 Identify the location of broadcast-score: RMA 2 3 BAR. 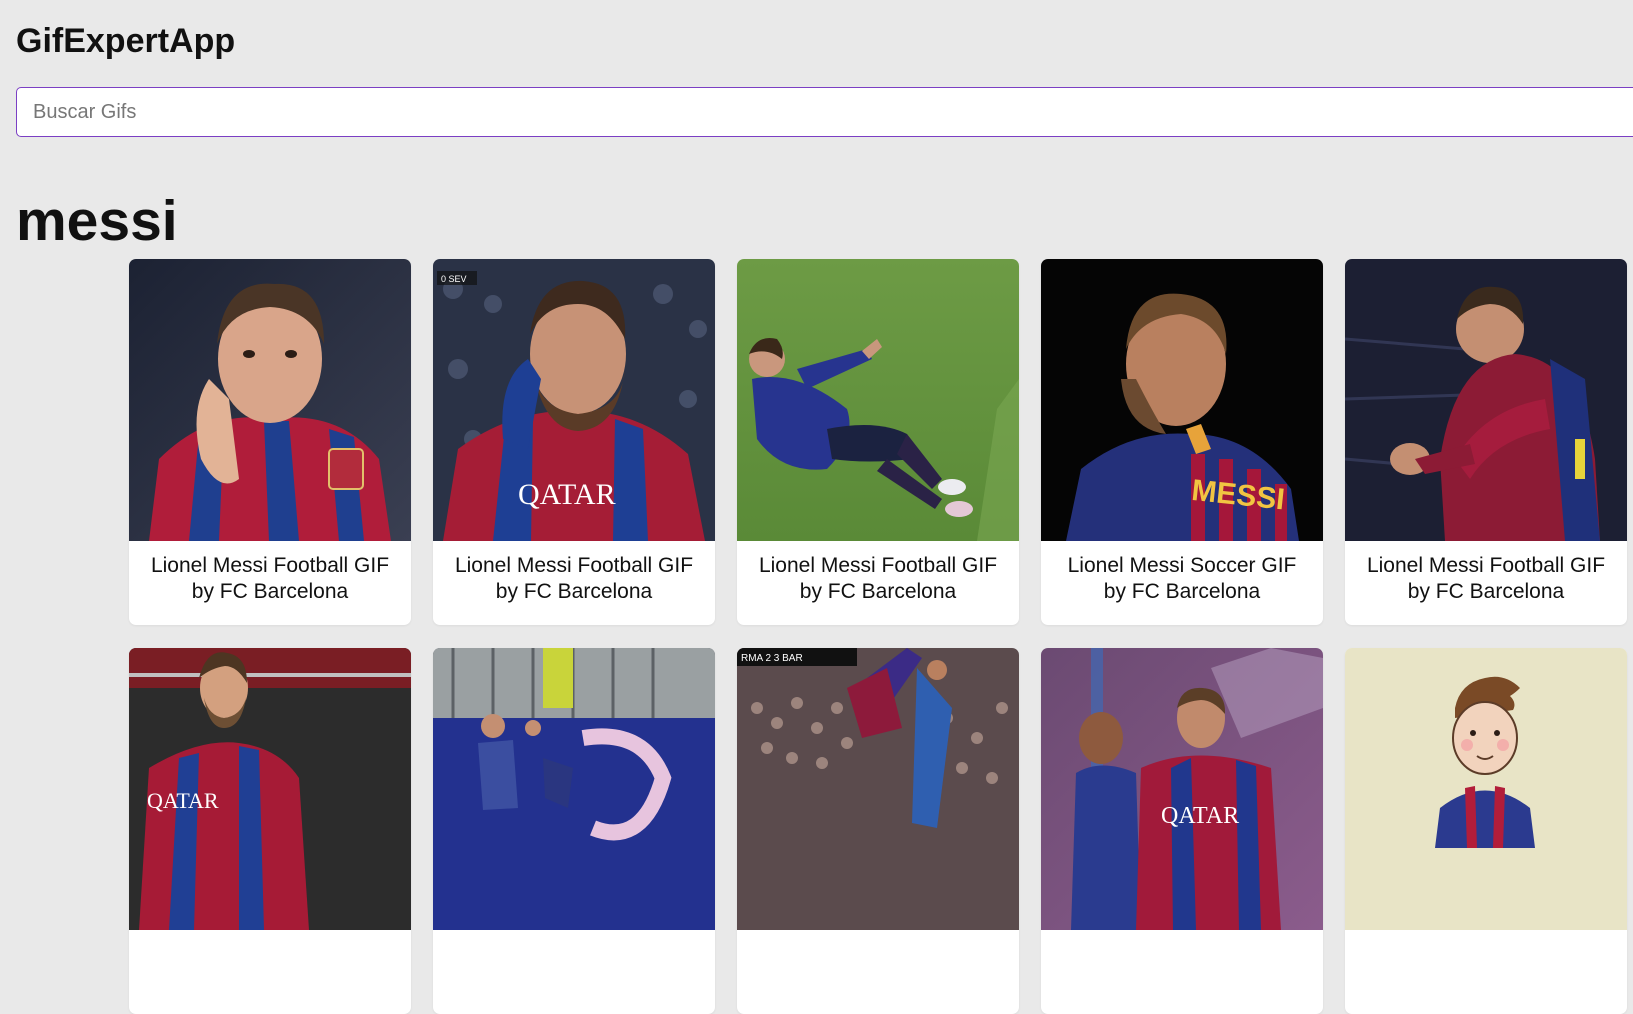
(772, 658).